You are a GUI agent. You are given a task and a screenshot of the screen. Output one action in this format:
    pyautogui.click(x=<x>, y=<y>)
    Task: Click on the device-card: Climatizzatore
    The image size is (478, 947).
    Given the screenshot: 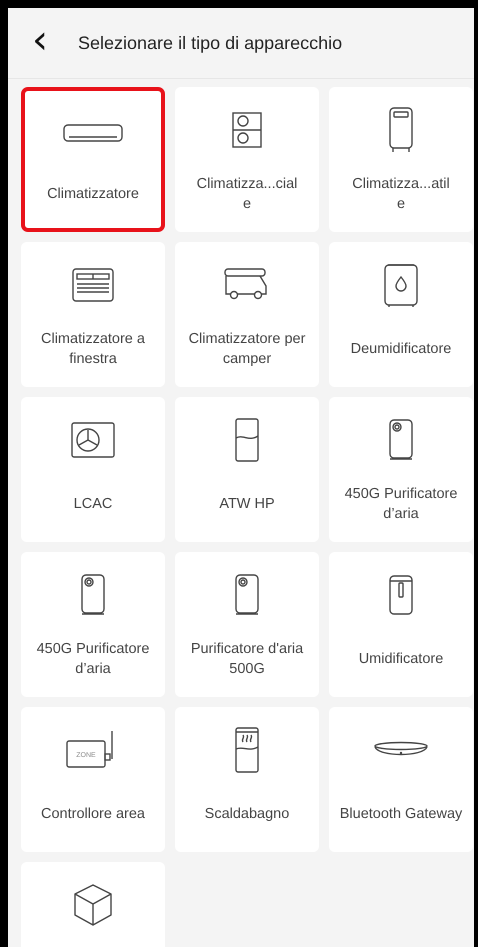 What is the action you would take?
    pyautogui.click(x=93, y=159)
    